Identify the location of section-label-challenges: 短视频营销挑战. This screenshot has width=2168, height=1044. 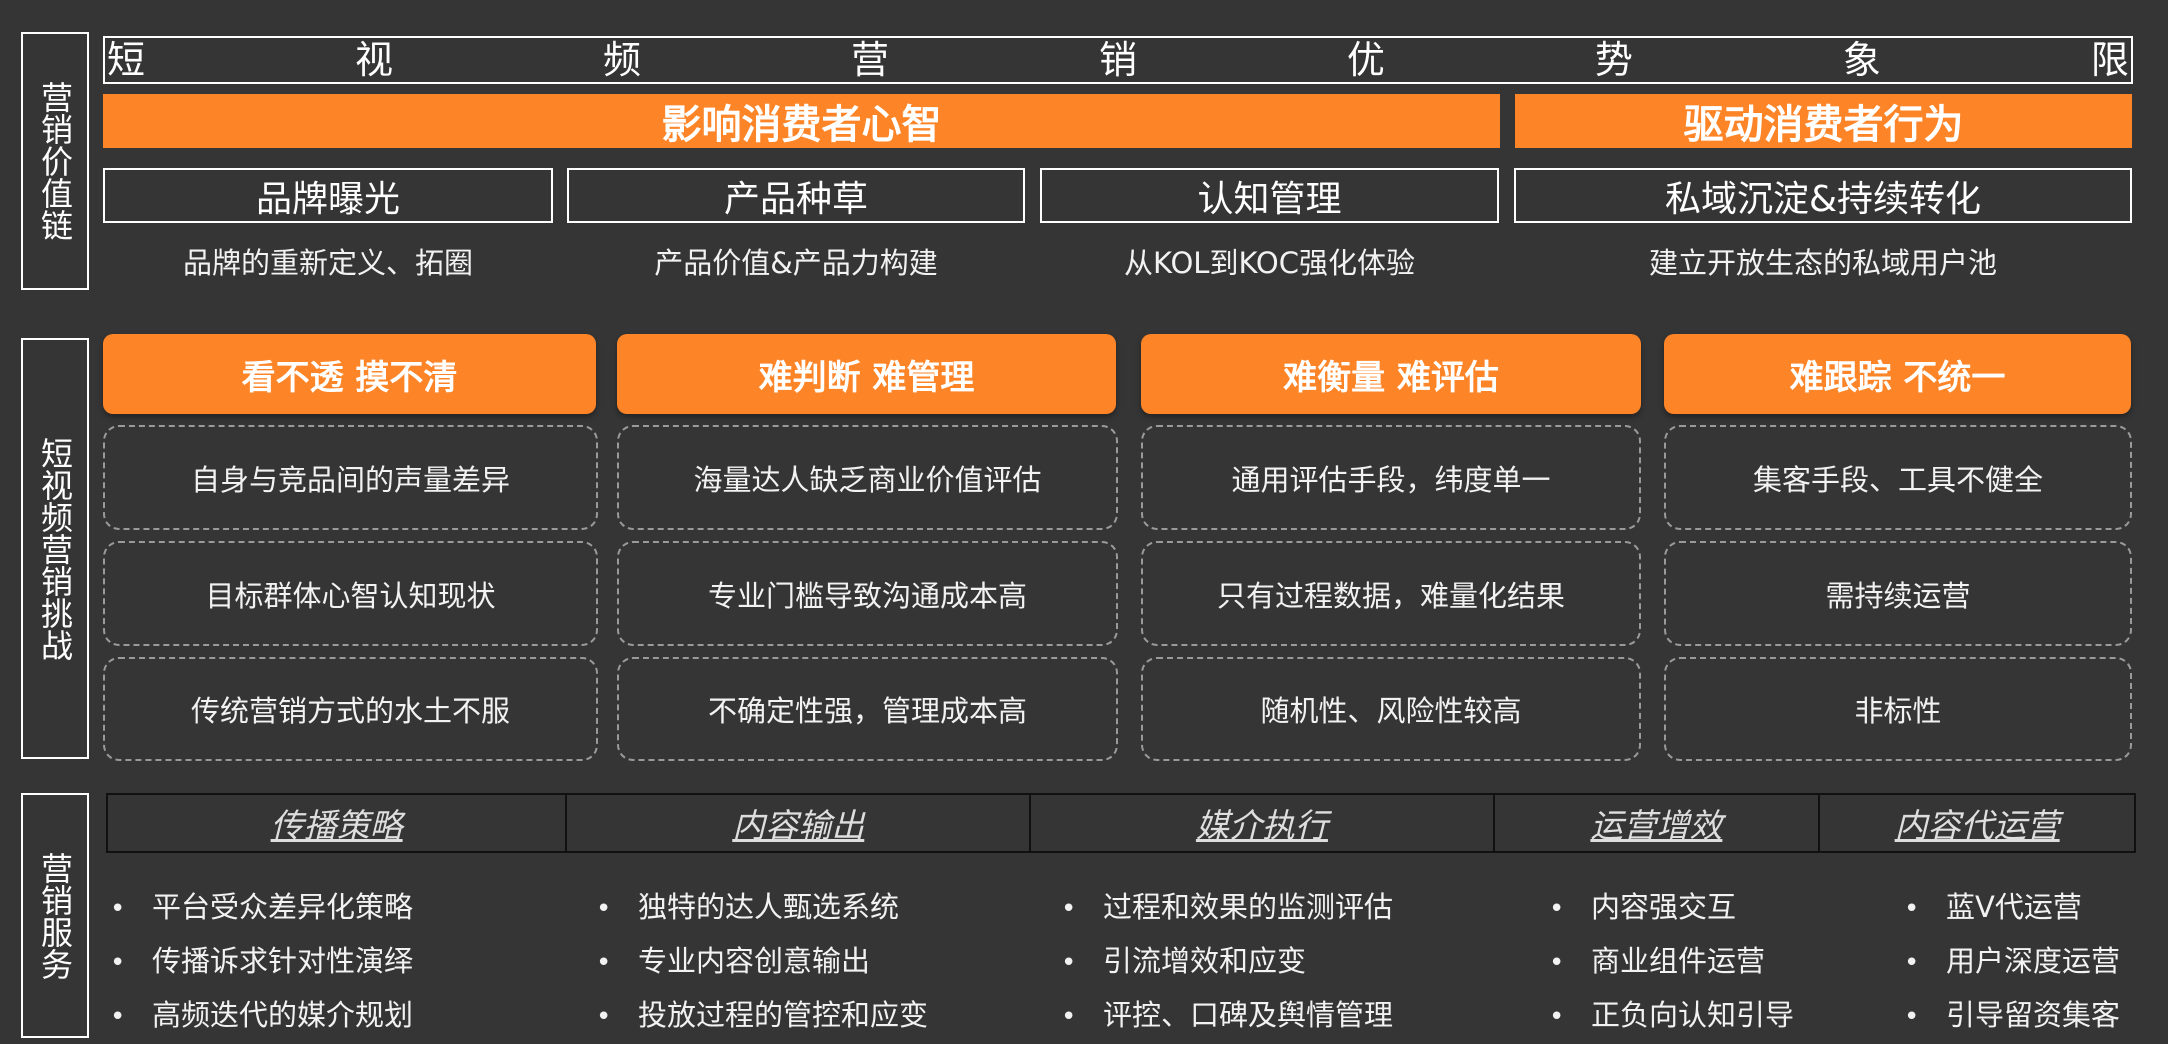
(55, 548).